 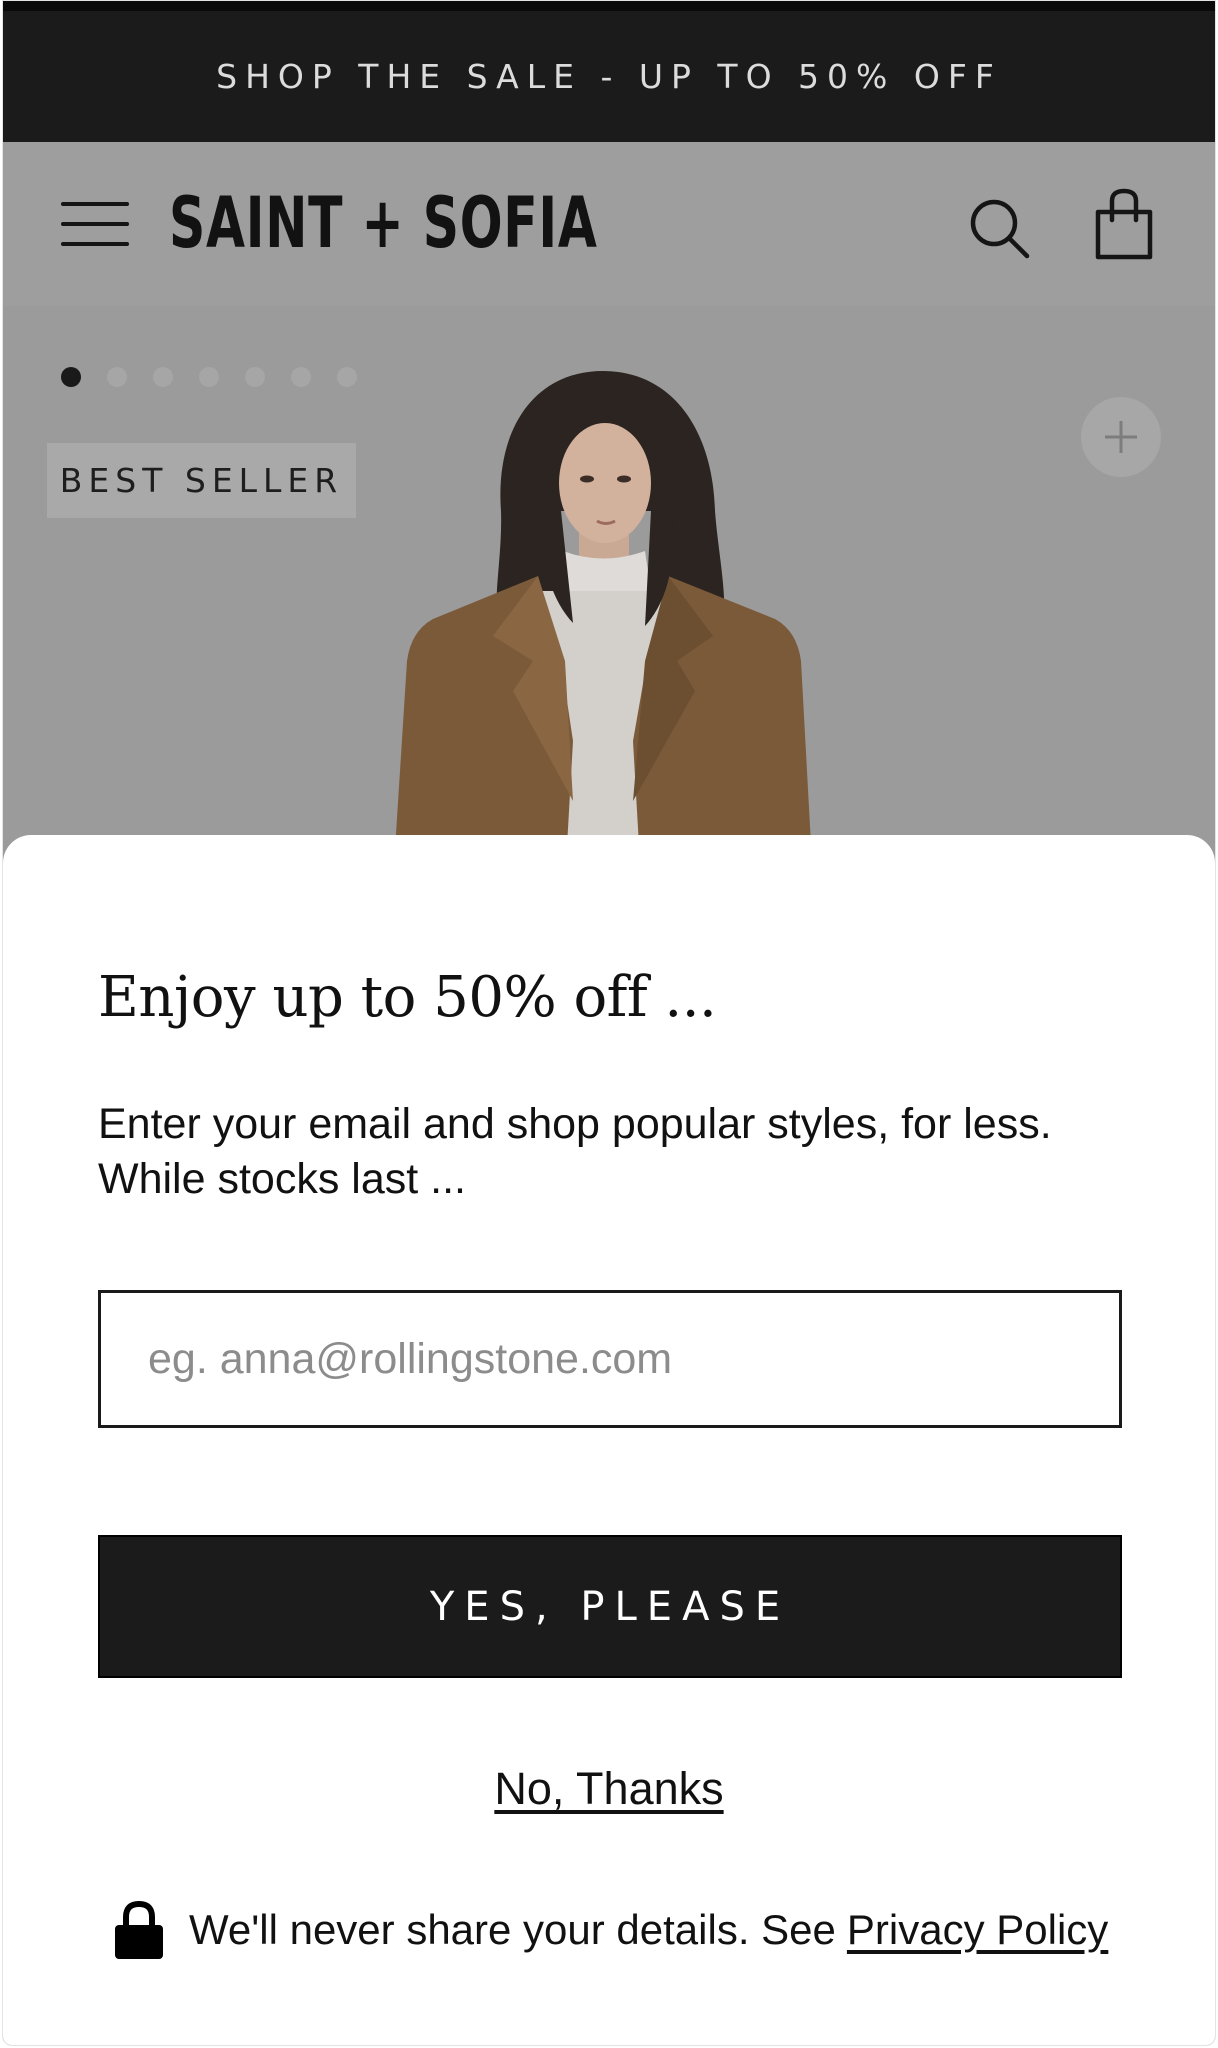 What do you see at coordinates (999, 228) in the screenshot?
I see `search-icon` at bounding box center [999, 228].